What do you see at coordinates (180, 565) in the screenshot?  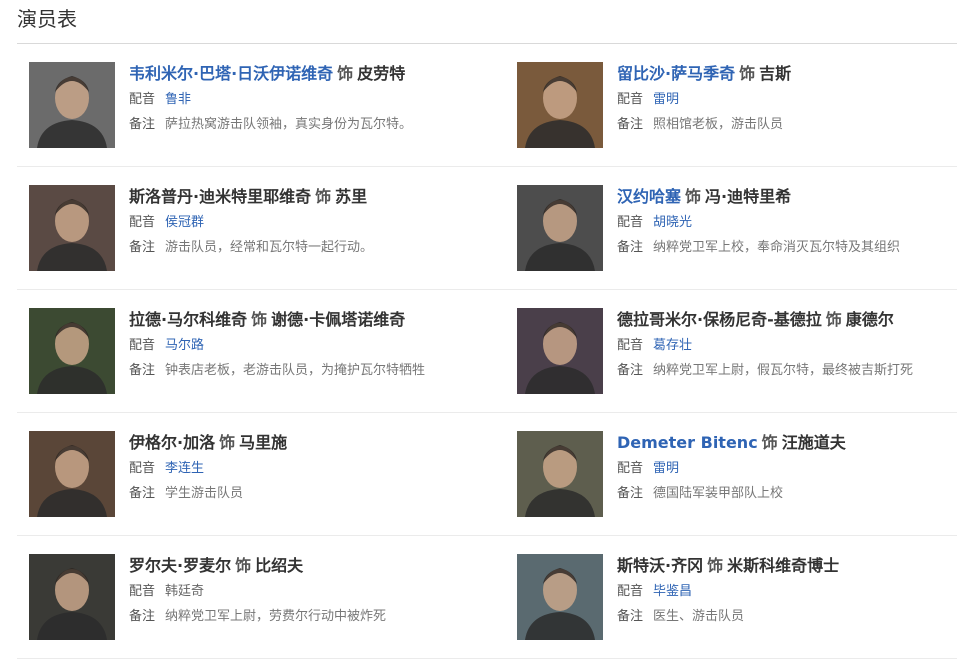 I see `actor-name: 罗尔夫·罗麦尔` at bounding box center [180, 565].